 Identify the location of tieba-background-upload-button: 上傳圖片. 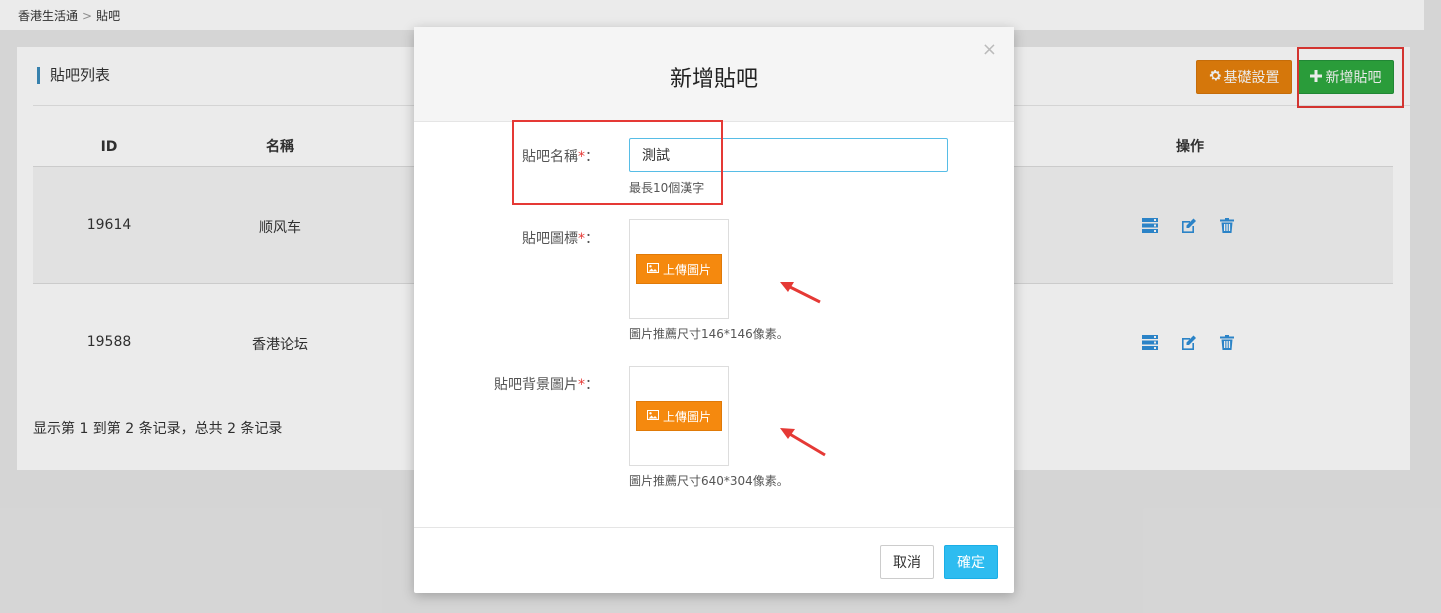
(679, 416).